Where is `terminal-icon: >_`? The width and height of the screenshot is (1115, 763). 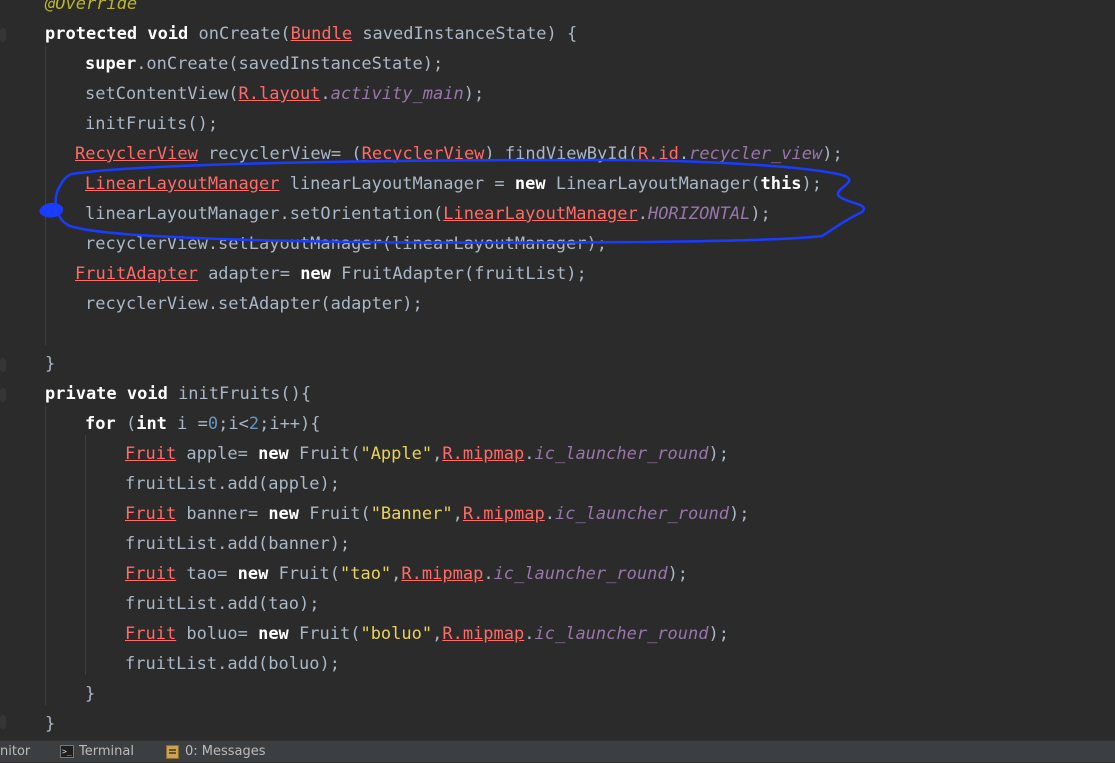 terminal-icon: >_ is located at coordinates (67, 751).